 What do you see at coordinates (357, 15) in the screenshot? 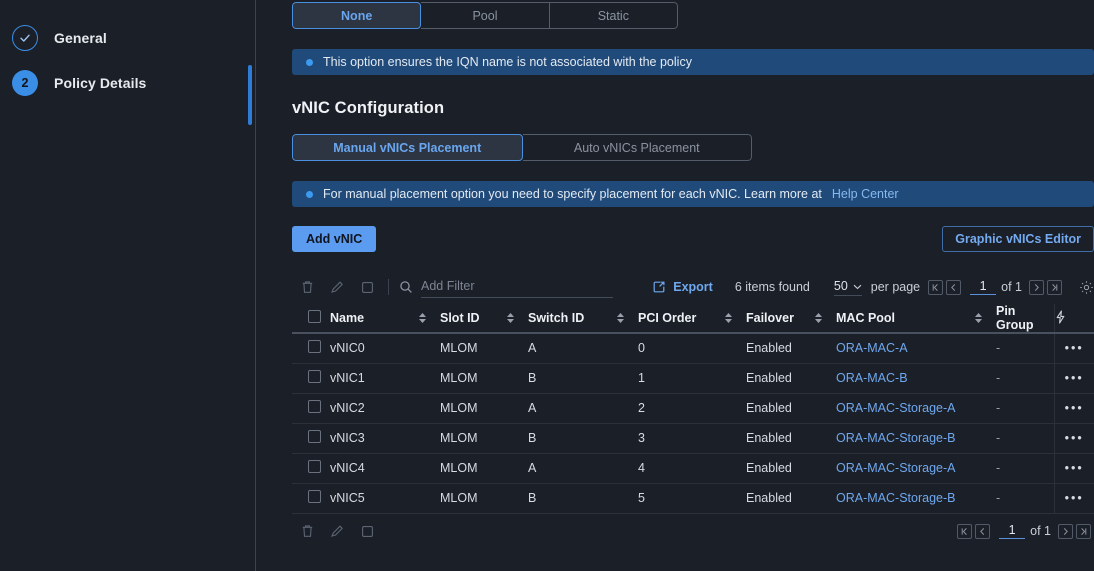
I see `iqn-option-none: None` at bounding box center [357, 15].